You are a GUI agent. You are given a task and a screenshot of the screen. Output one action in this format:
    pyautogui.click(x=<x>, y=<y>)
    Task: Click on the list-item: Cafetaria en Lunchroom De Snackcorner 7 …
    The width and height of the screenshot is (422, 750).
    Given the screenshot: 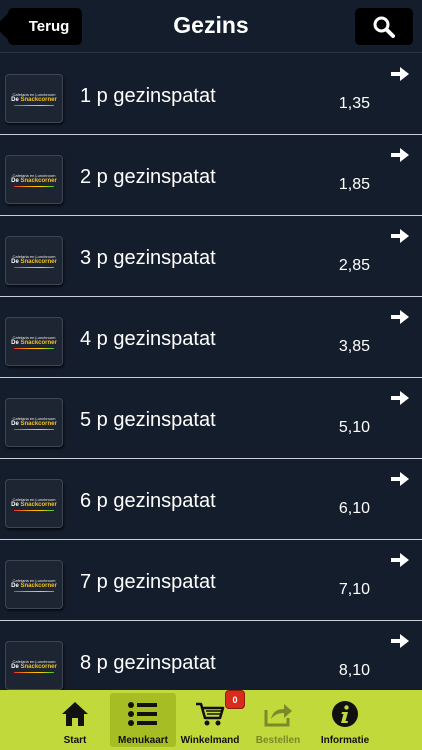 What is the action you would take?
    pyautogui.click(x=211, y=580)
    